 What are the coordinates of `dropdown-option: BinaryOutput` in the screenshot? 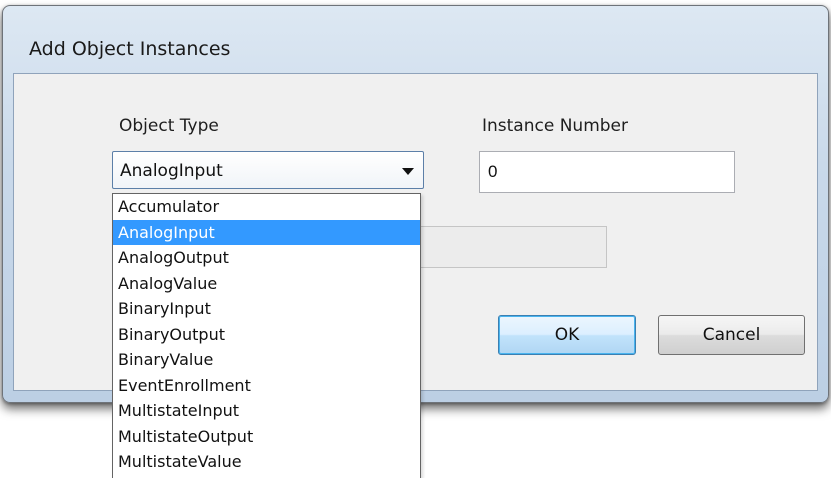 It's located at (266, 335).